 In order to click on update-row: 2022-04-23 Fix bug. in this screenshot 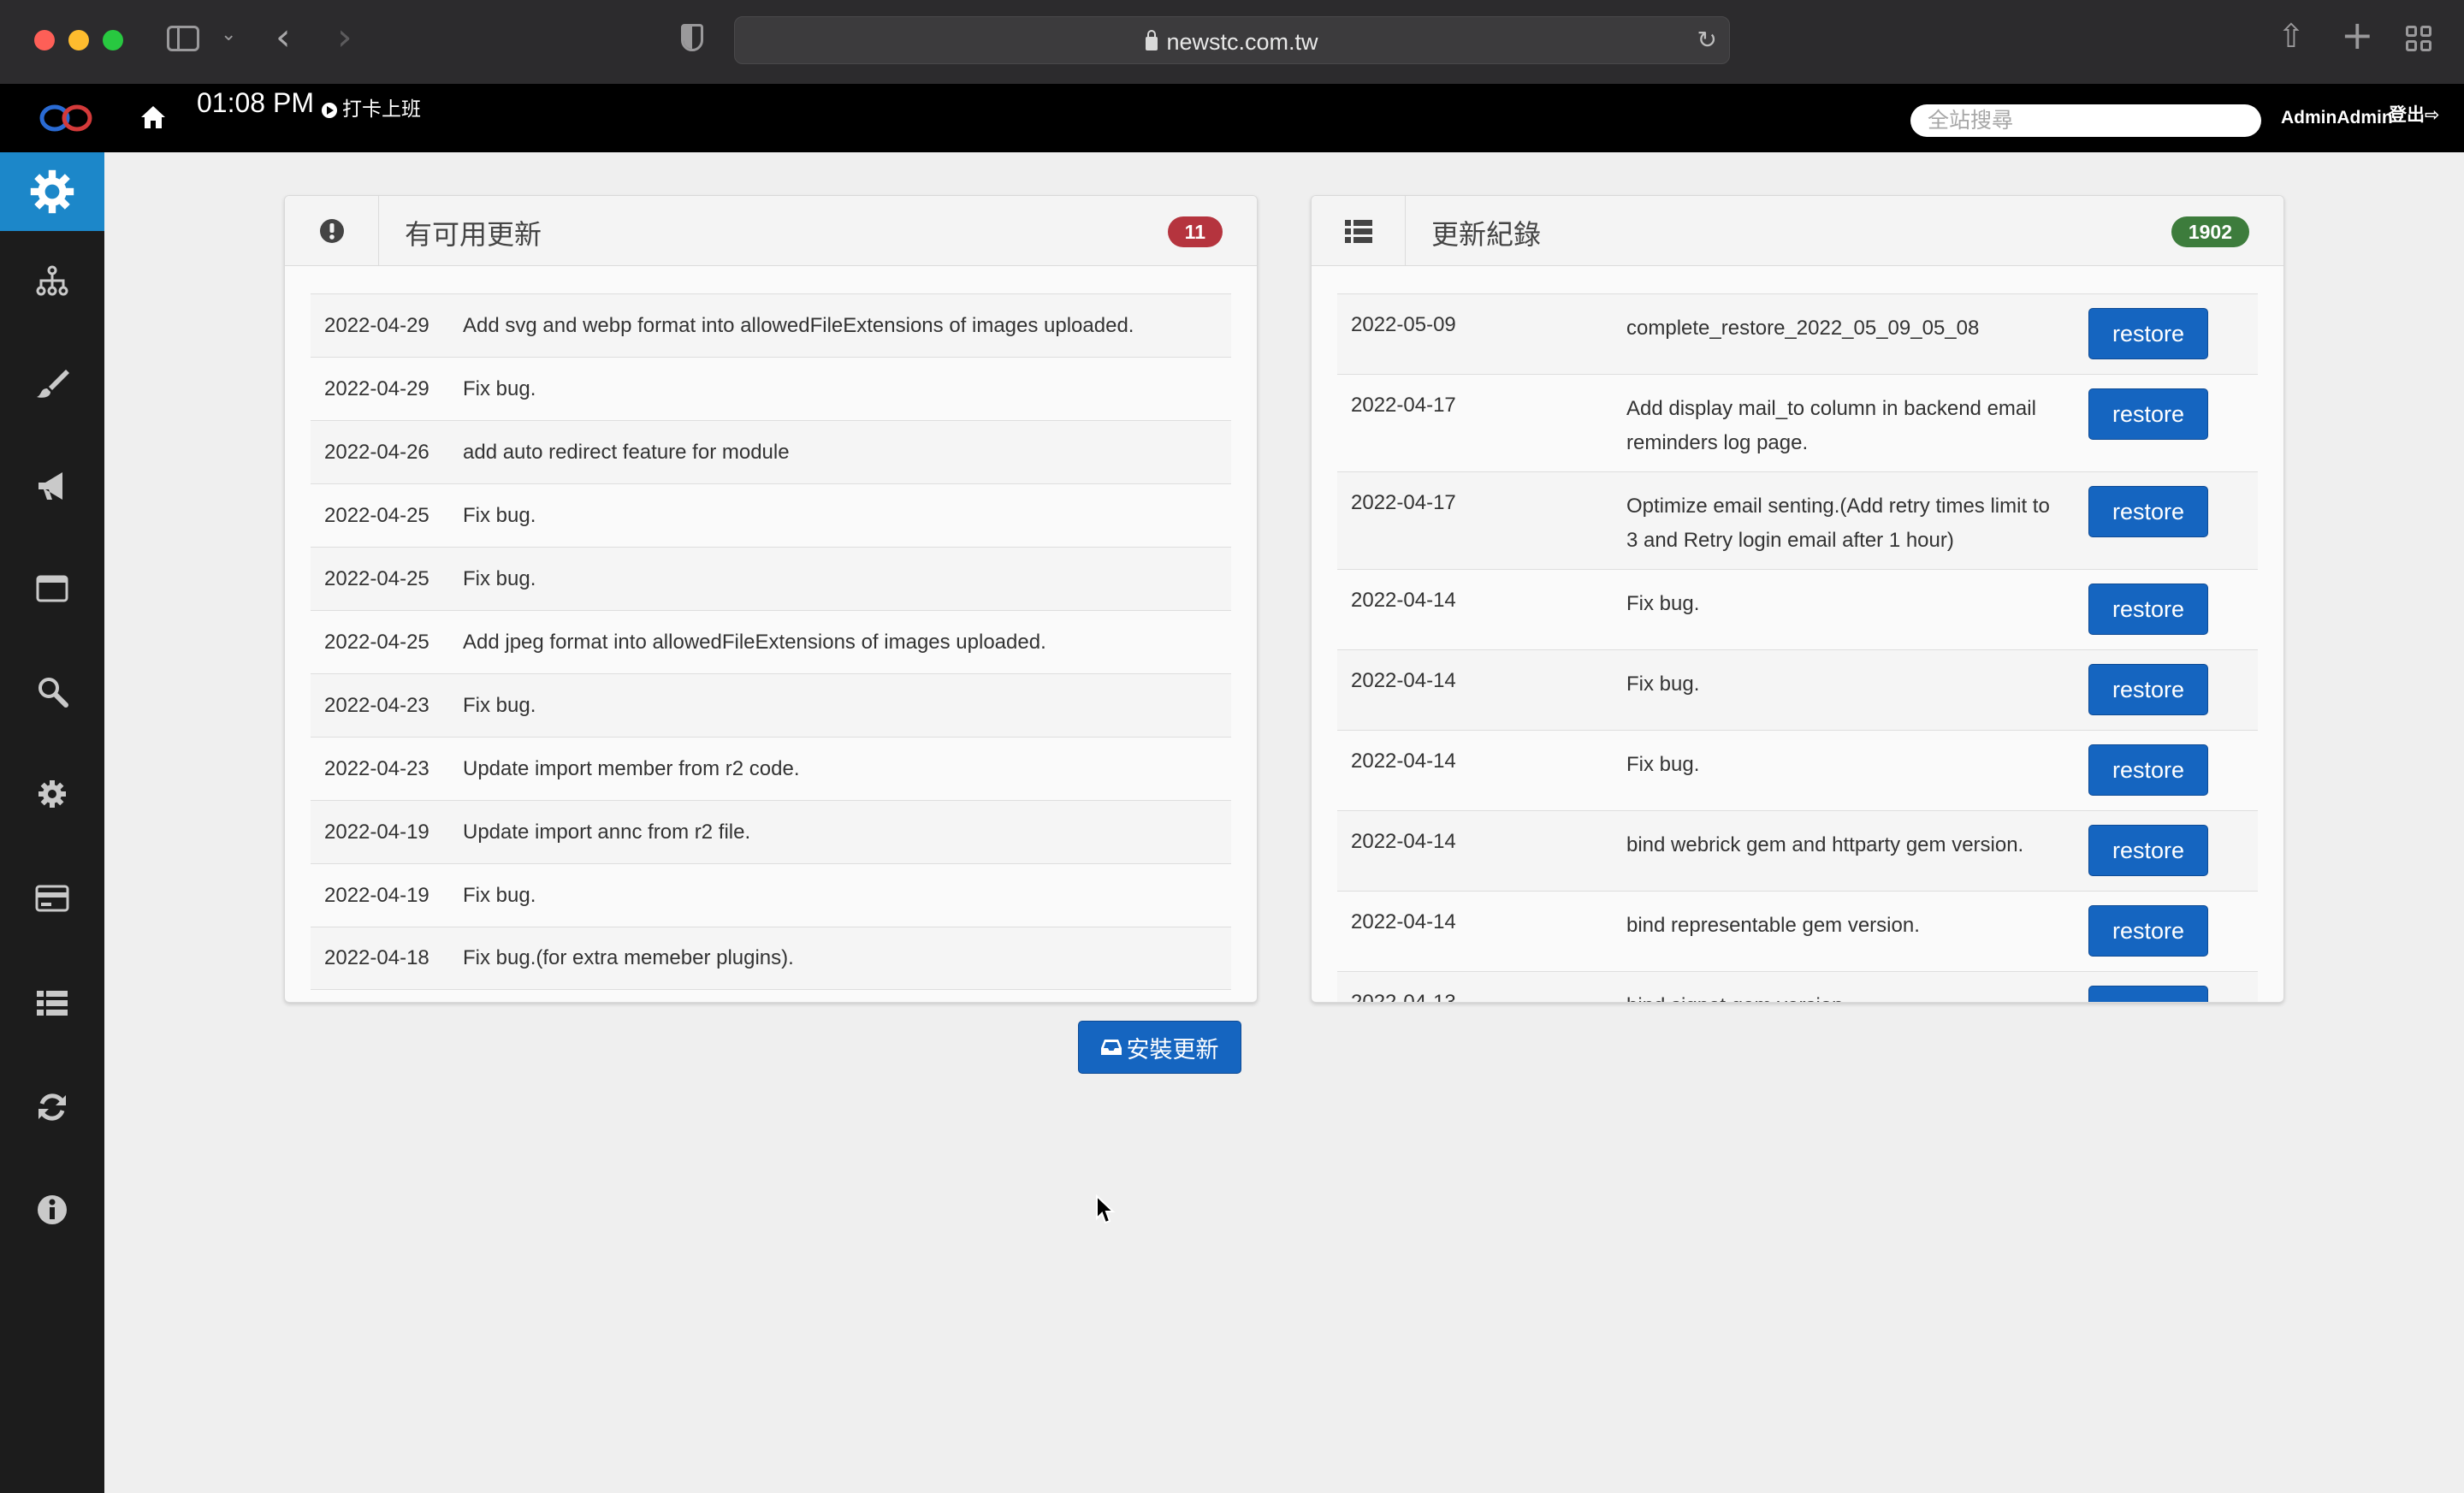, I will do `click(771, 705)`.